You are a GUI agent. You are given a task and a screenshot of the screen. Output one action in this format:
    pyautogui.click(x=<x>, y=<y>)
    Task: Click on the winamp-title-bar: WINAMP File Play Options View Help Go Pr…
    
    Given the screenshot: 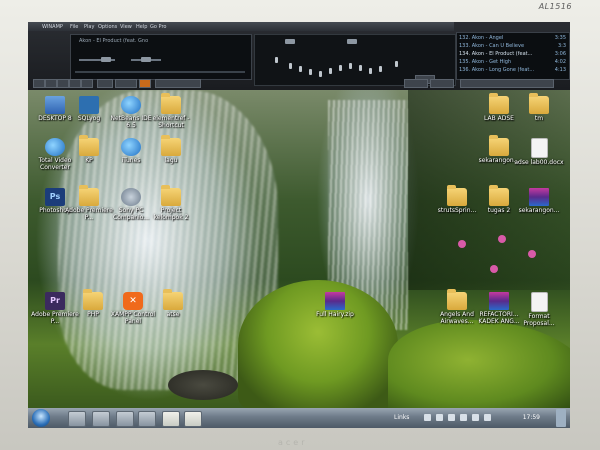 What is the action you would take?
    pyautogui.click(x=241, y=26)
    